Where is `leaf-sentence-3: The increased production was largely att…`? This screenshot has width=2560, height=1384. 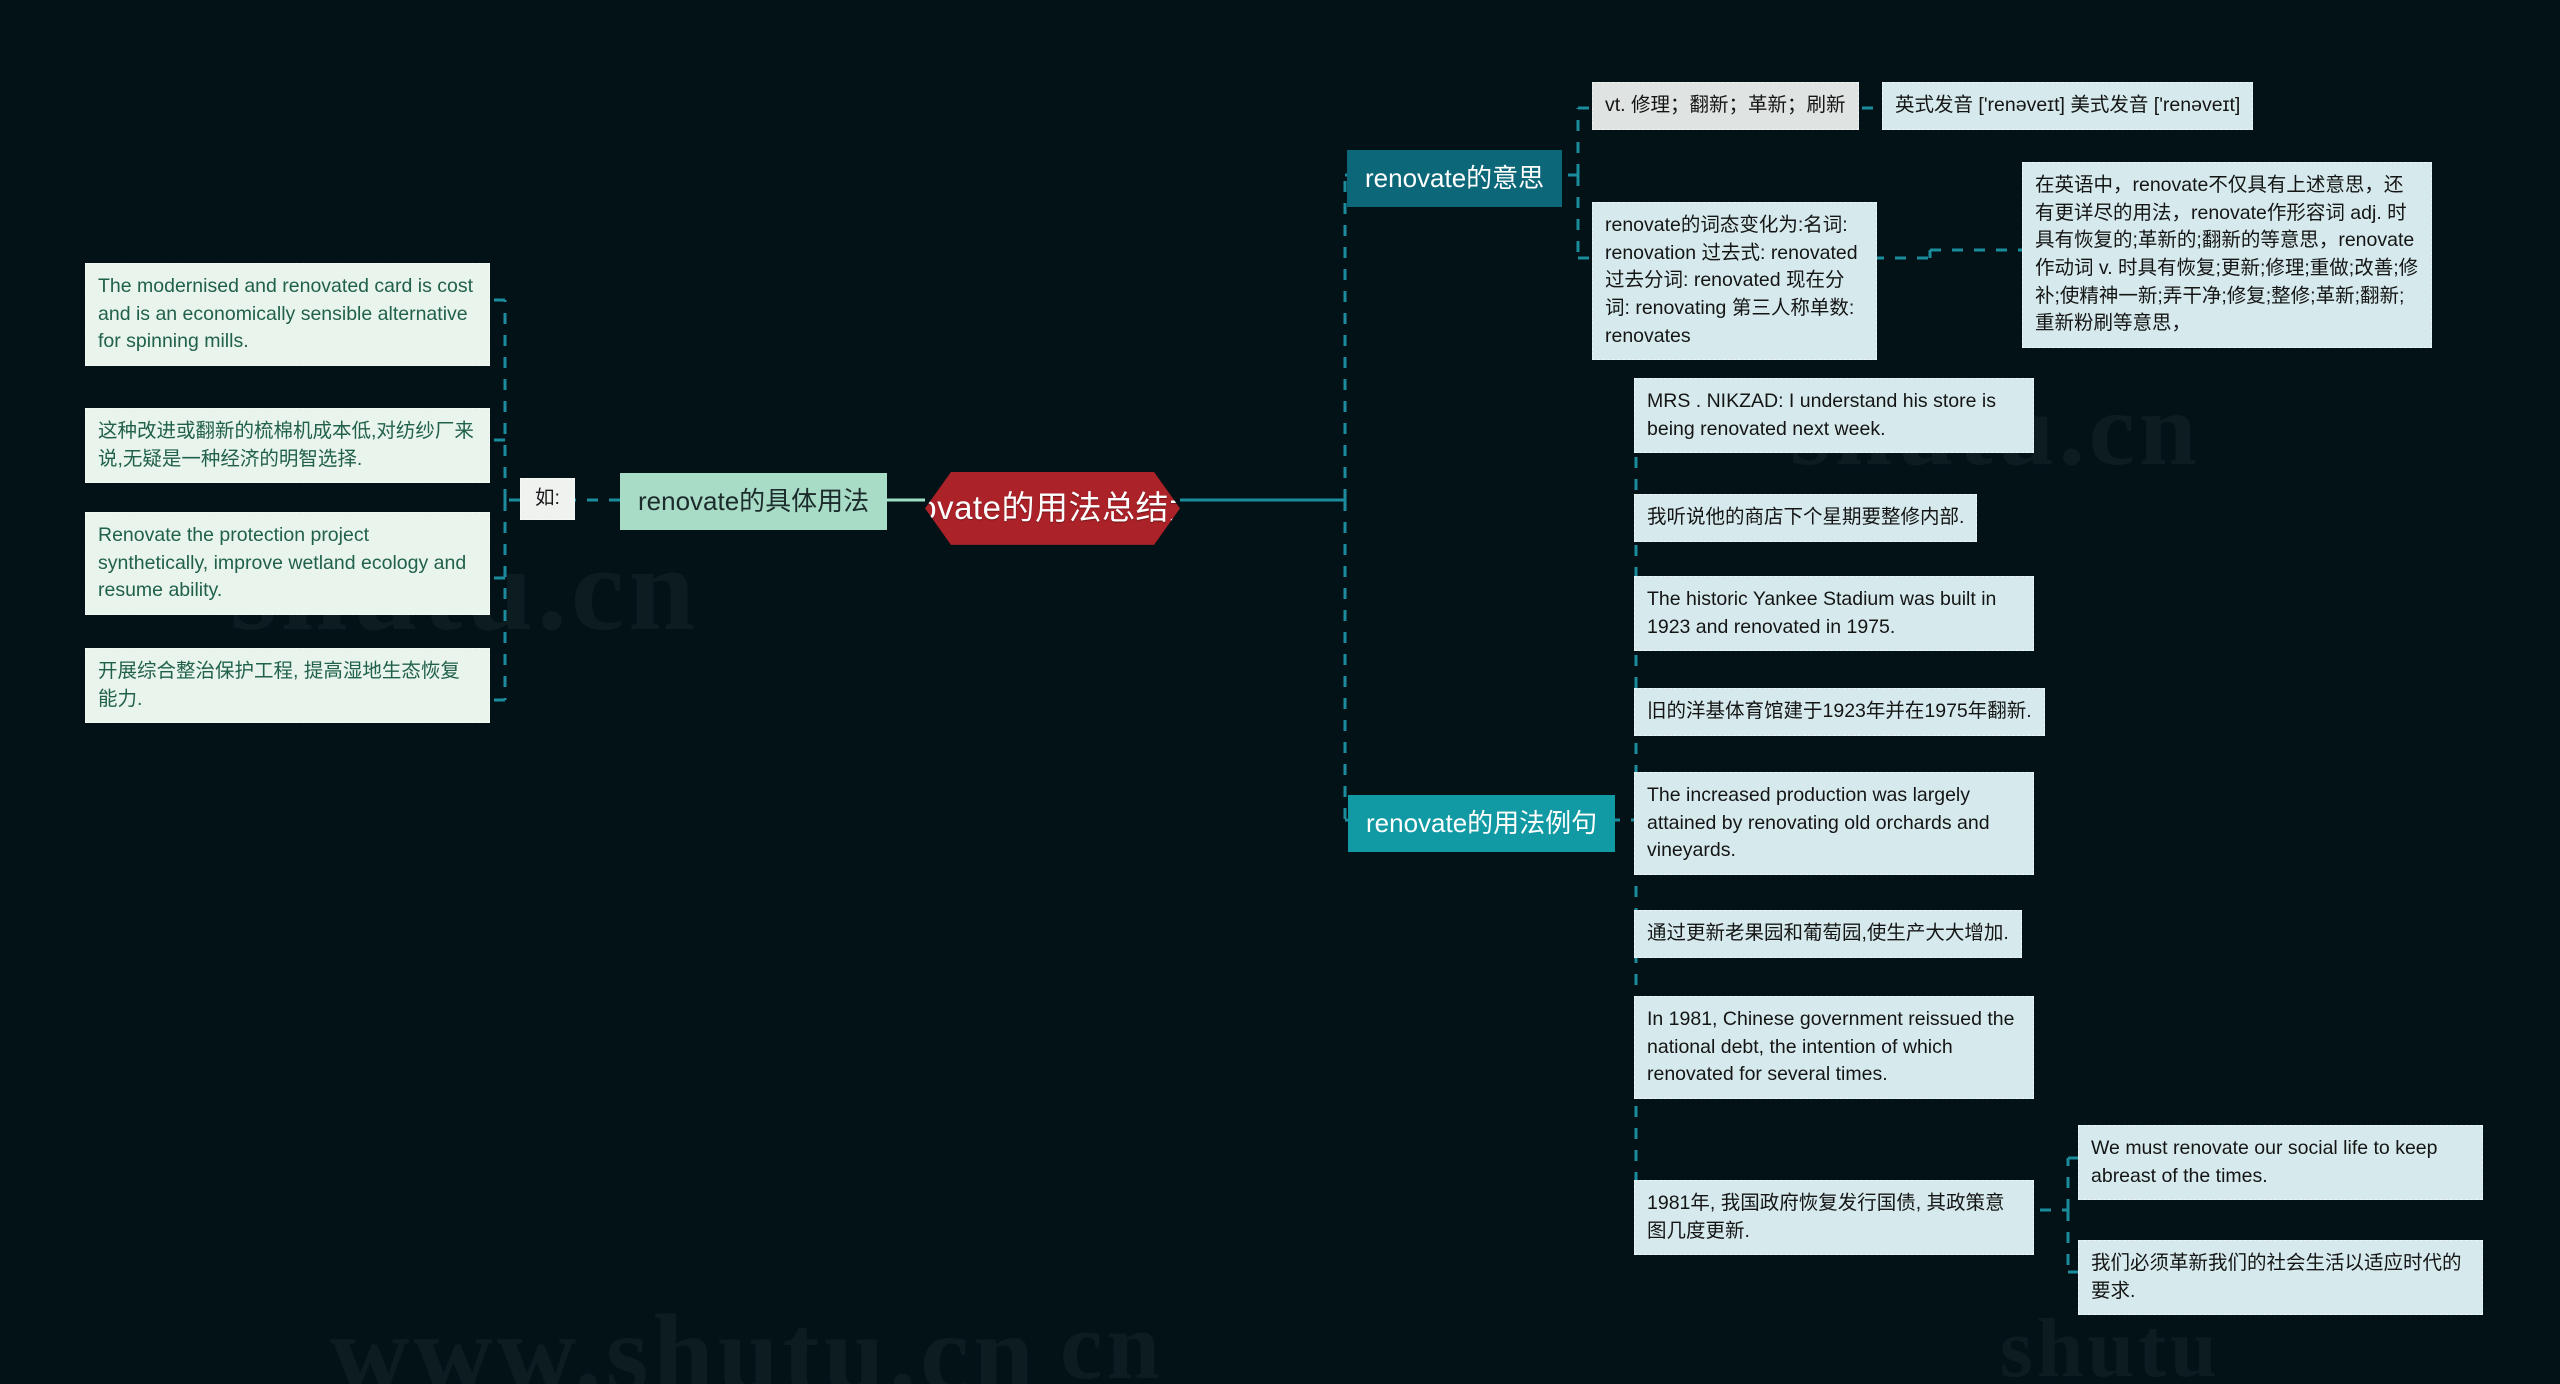 leaf-sentence-3: The increased production was largely att… is located at coordinates (1834, 824).